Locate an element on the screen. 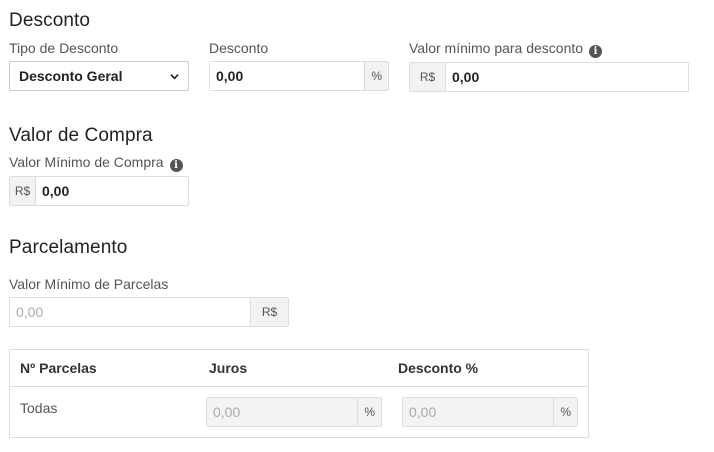 This screenshot has height=452, width=714. tipo-desconto-select: Desconto Geral is located at coordinates (99, 76).